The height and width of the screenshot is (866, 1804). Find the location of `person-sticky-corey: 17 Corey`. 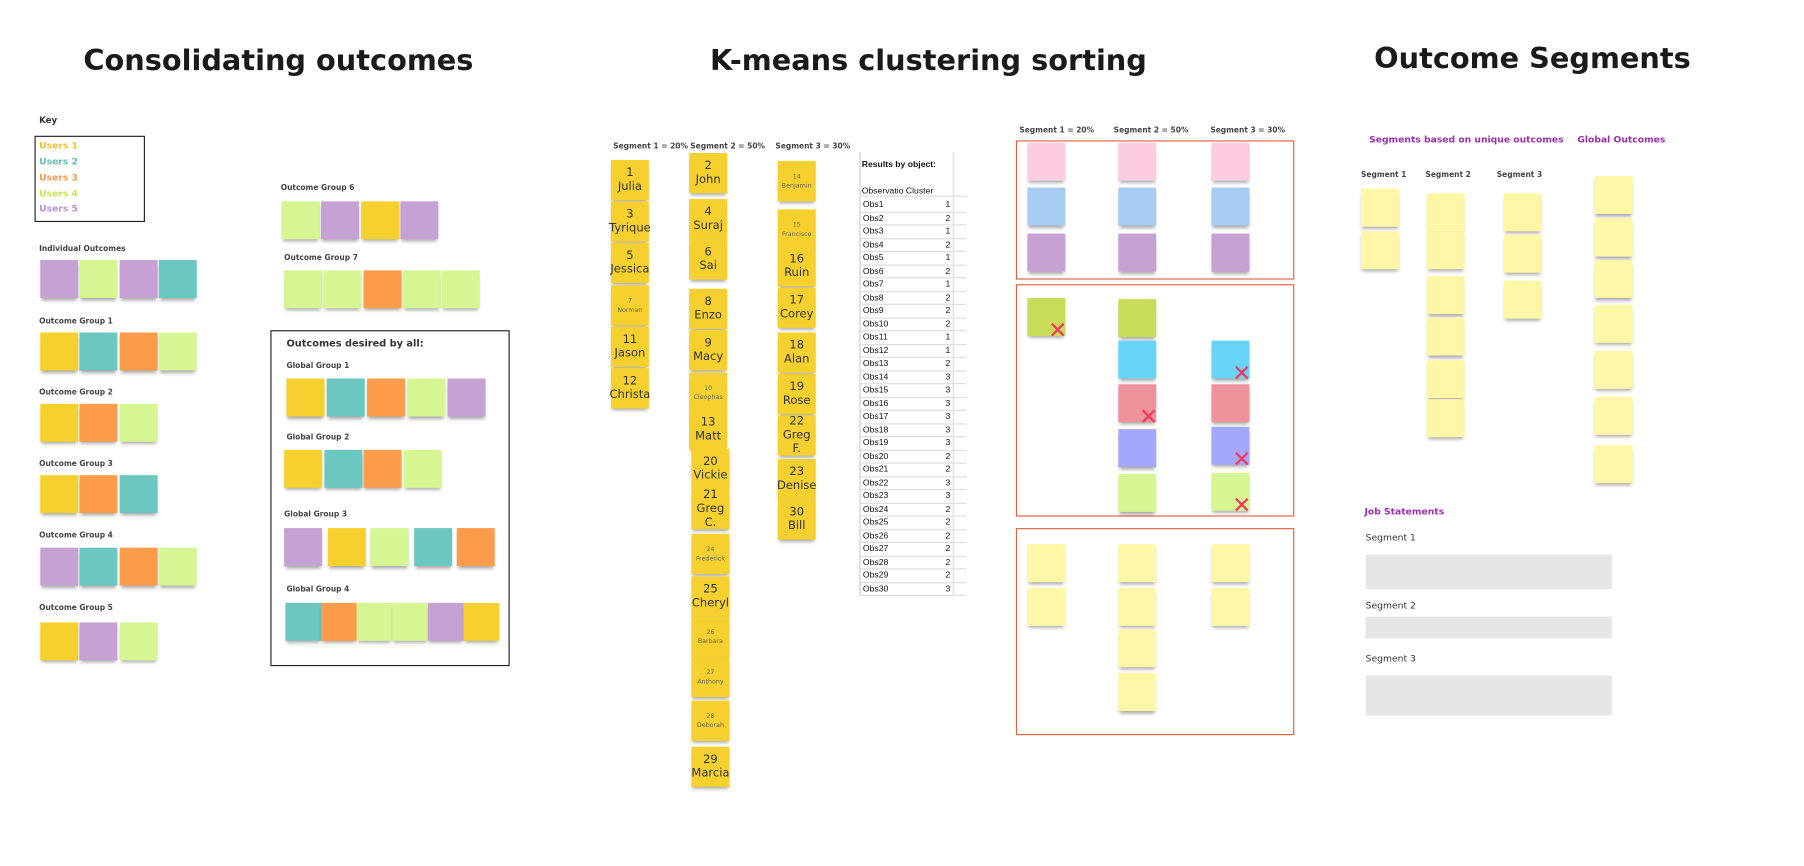

person-sticky-corey: 17 Corey is located at coordinates (796, 307).